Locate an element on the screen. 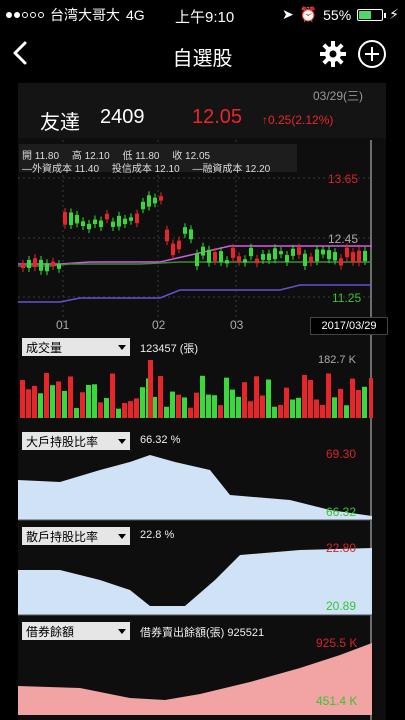 The width and height of the screenshot is (405, 720). price-axis-mid: 12.45 is located at coordinates (343, 239).